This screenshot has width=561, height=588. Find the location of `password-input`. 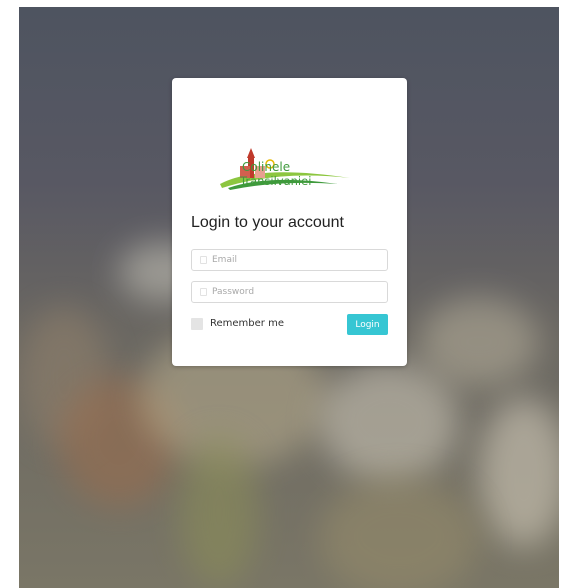

password-input is located at coordinates (297, 292).